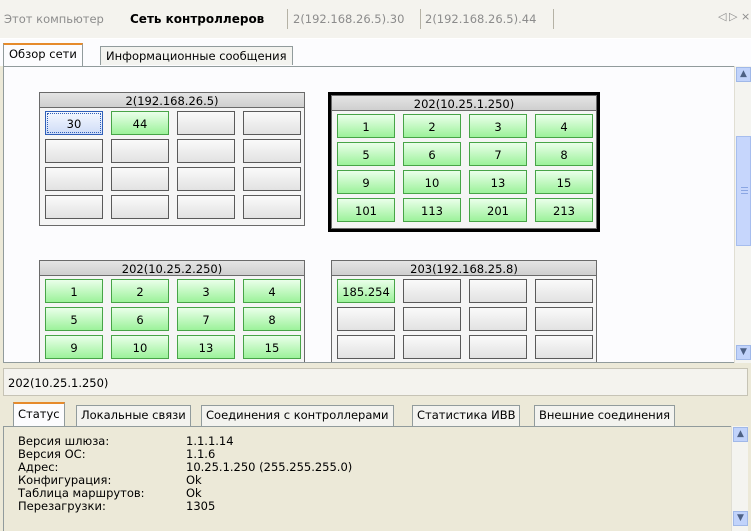 The width and height of the screenshot is (751, 531). I want to click on controller-cell: 30, so click(74, 123).